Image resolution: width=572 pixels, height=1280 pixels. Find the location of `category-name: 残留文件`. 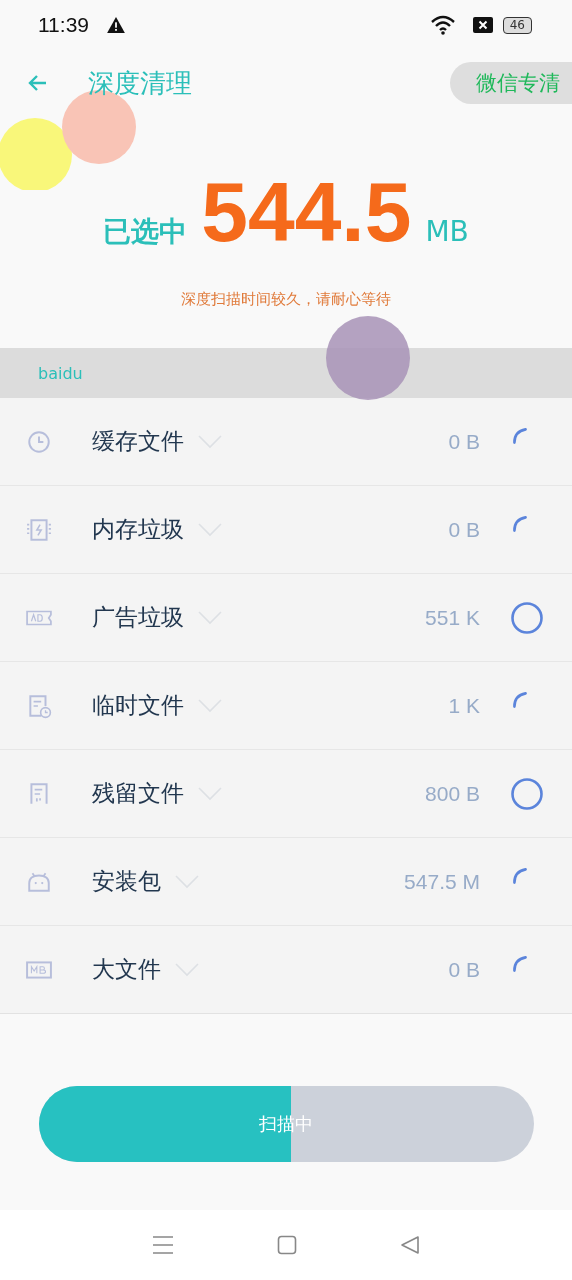

category-name: 残留文件 is located at coordinates (138, 793).